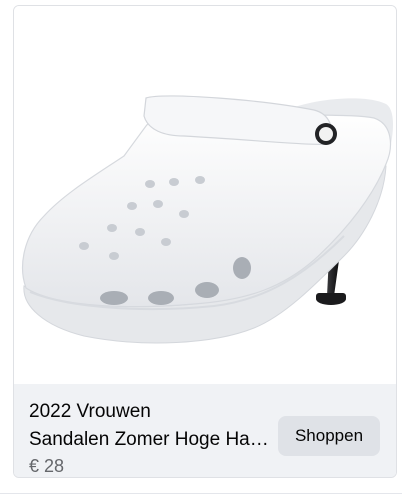  What do you see at coordinates (201, 493) in the screenshot?
I see `divider` at bounding box center [201, 493].